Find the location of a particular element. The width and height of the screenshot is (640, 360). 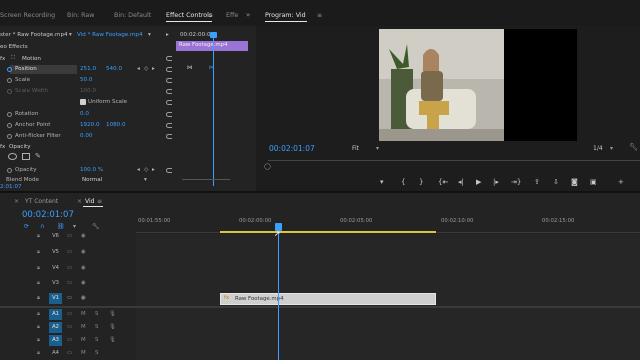

tab-vid: Vid is located at coordinates (89, 201).